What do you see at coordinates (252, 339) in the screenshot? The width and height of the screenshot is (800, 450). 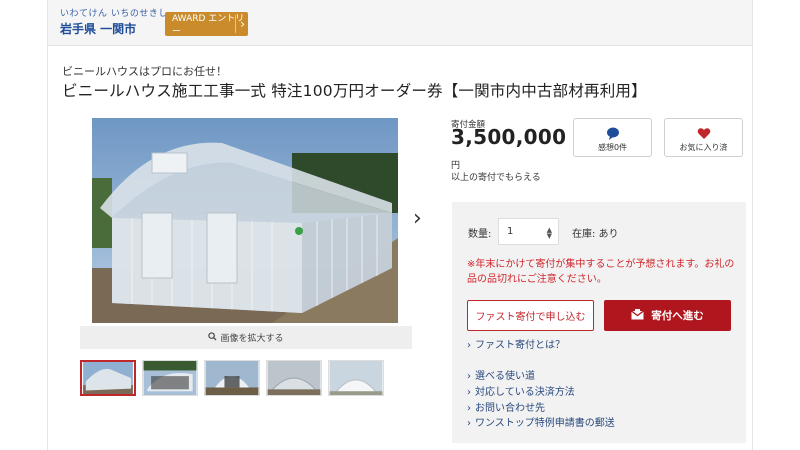 I see `zoom-image-label: 画像を拡大する` at bounding box center [252, 339].